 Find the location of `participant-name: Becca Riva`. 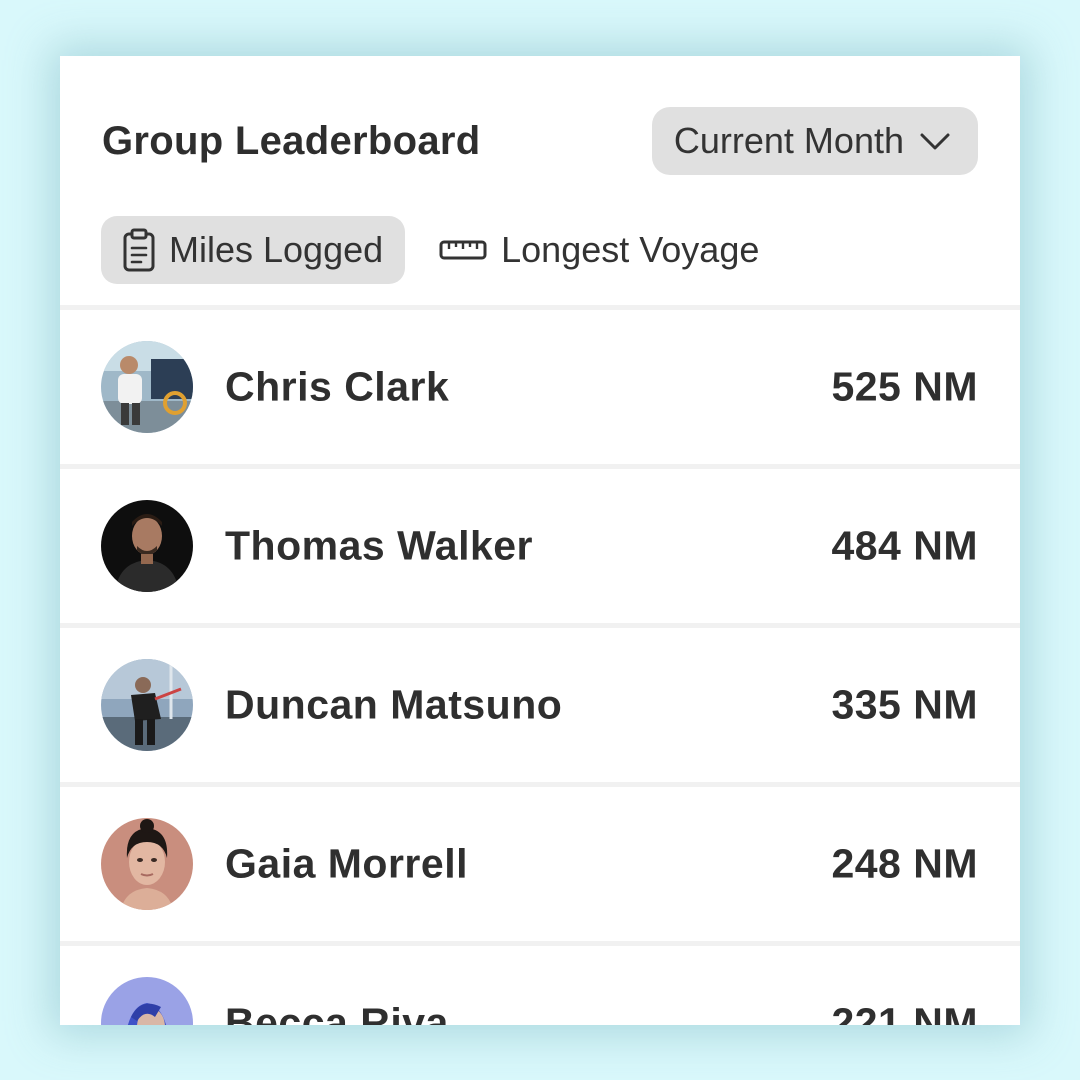

participant-name: Becca Riva is located at coordinates (337, 1012).